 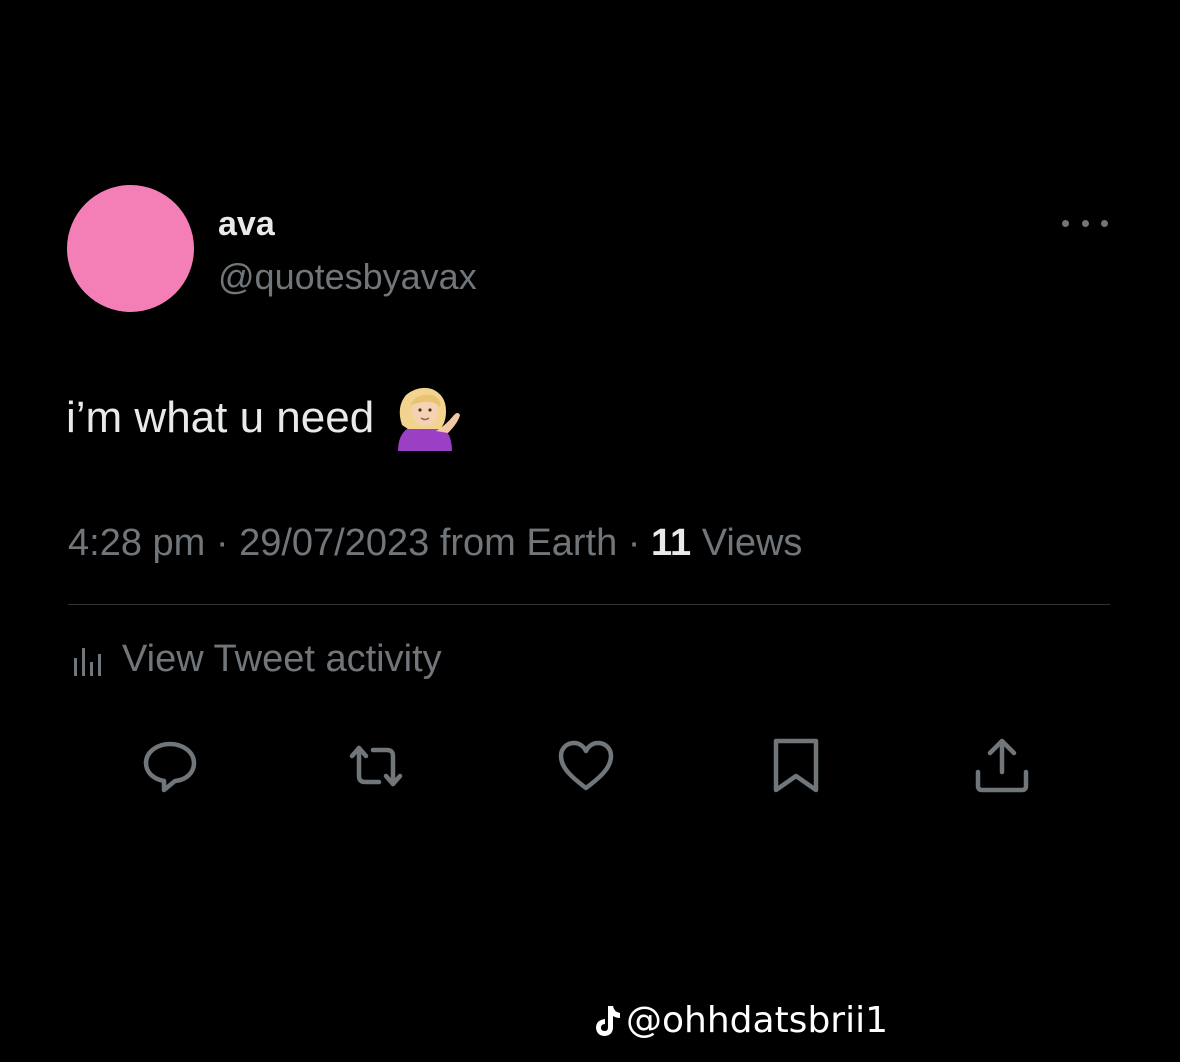 I want to click on tweet-text-content: i’m what u need, so click(x=220, y=417).